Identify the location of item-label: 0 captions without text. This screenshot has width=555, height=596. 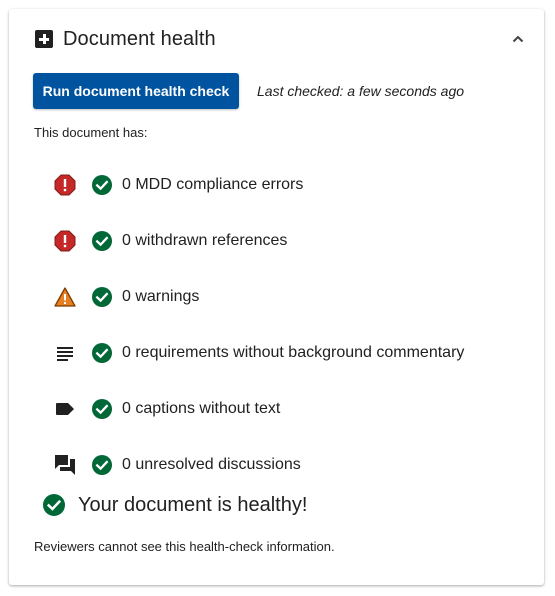
(201, 408).